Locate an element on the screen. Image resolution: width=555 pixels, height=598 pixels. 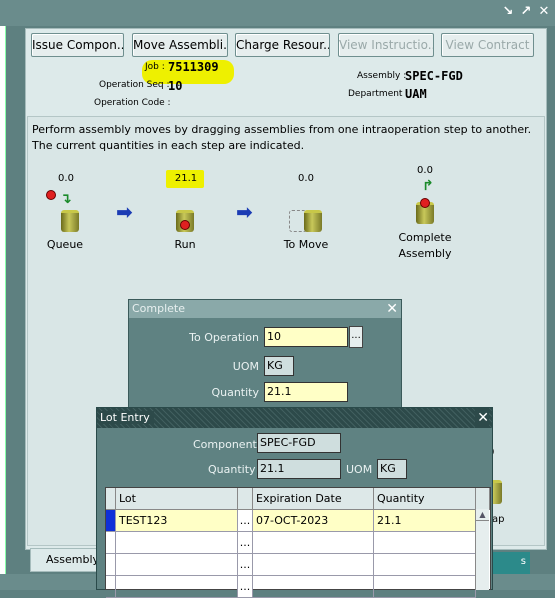
green-arrow-icon: ↱ is located at coordinates (428, 186).